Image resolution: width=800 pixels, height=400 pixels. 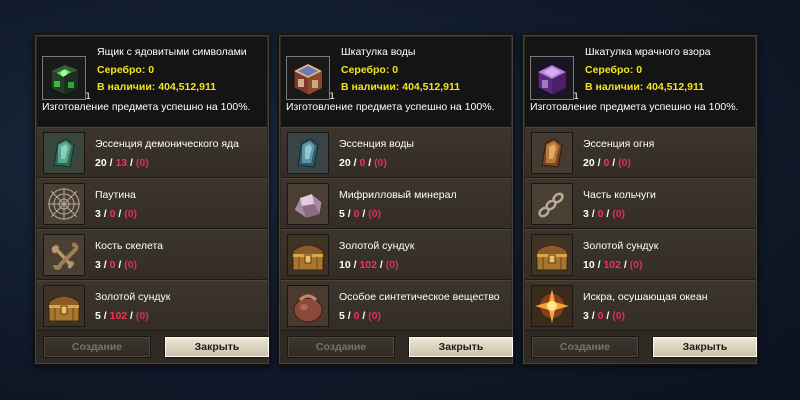 What do you see at coordinates (129, 246) in the screenshot?
I see `material-name: Кость скелета` at bounding box center [129, 246].